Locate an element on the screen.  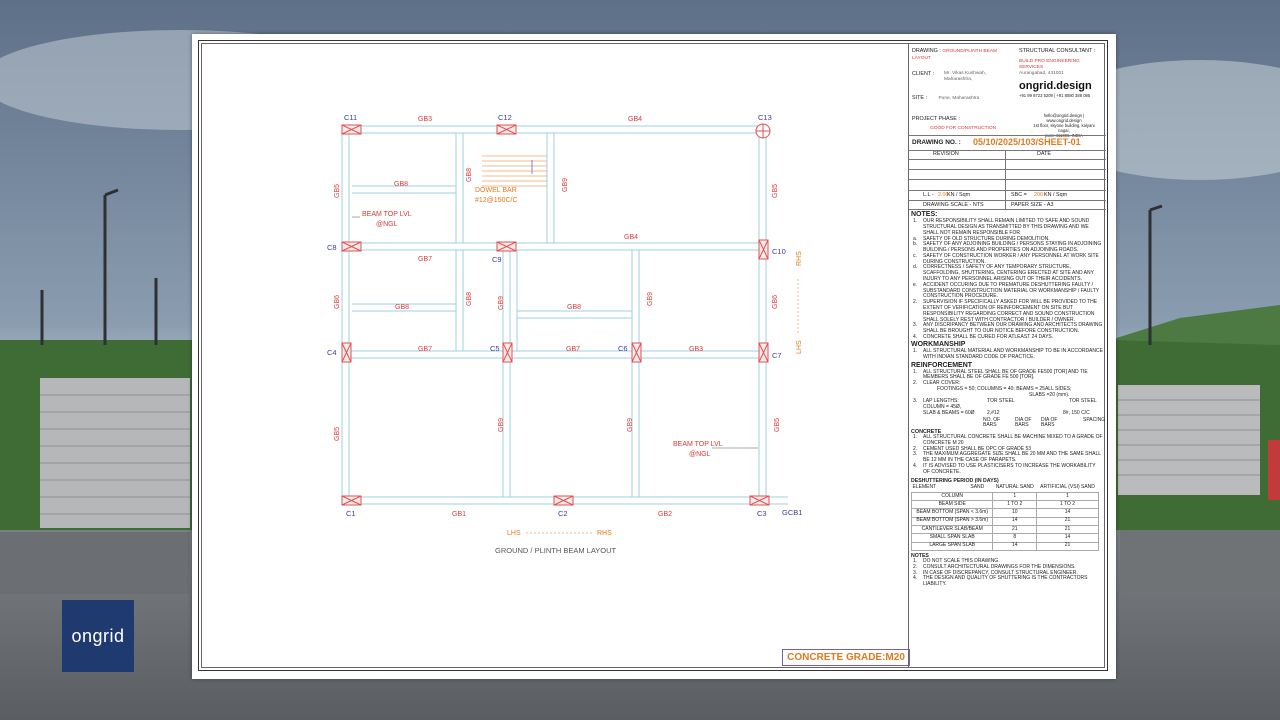
plan-title: GROUND / PLINTH BEAM LAYOUT is located at coordinates (556, 550).